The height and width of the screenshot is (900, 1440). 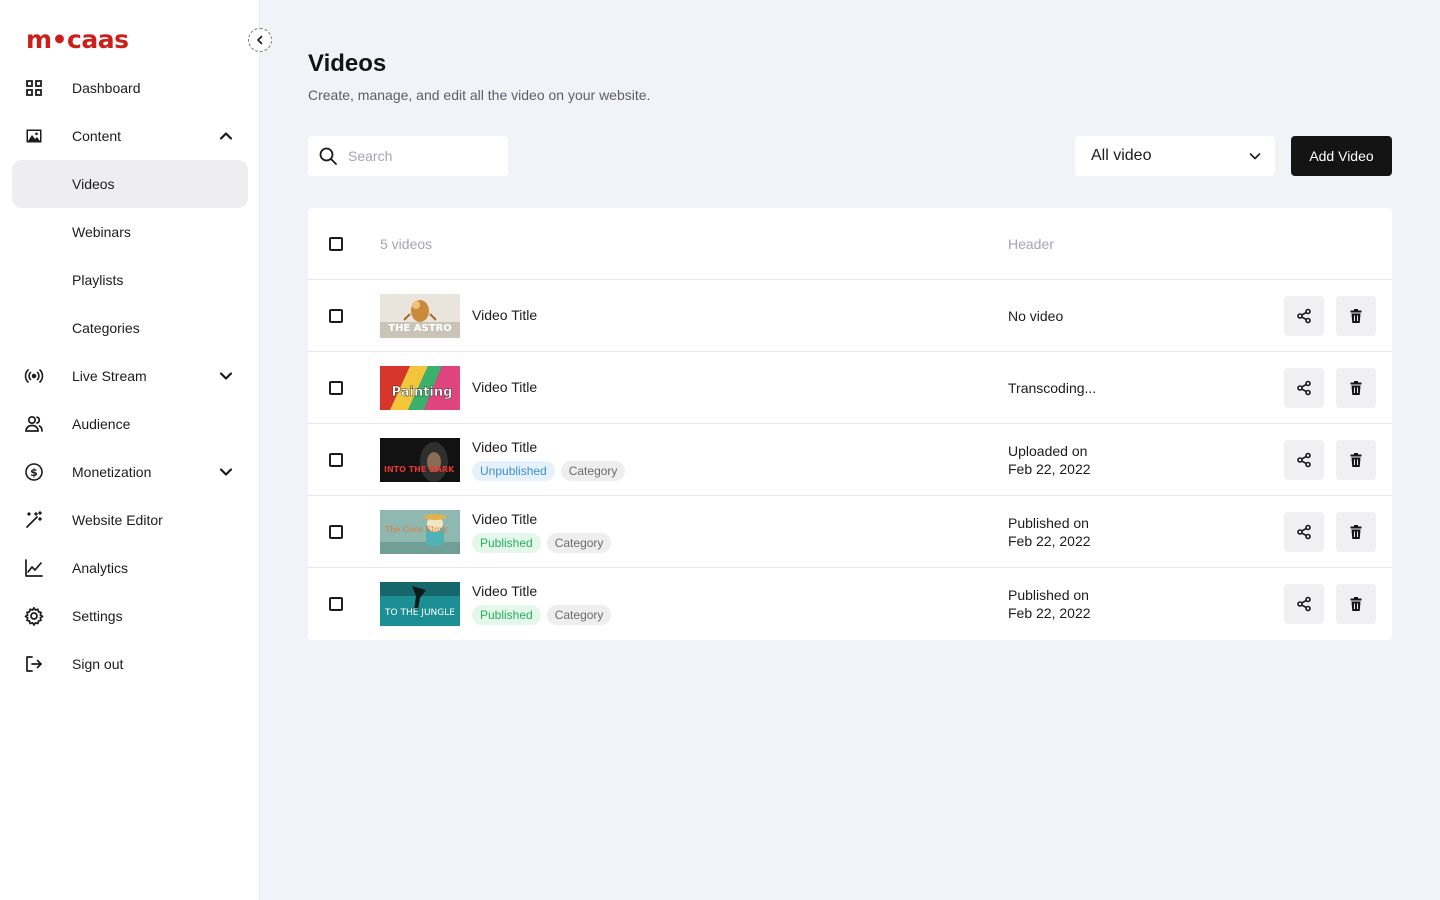 What do you see at coordinates (420, 460) in the screenshot?
I see `video-thumbnail: INTO THE DARK` at bounding box center [420, 460].